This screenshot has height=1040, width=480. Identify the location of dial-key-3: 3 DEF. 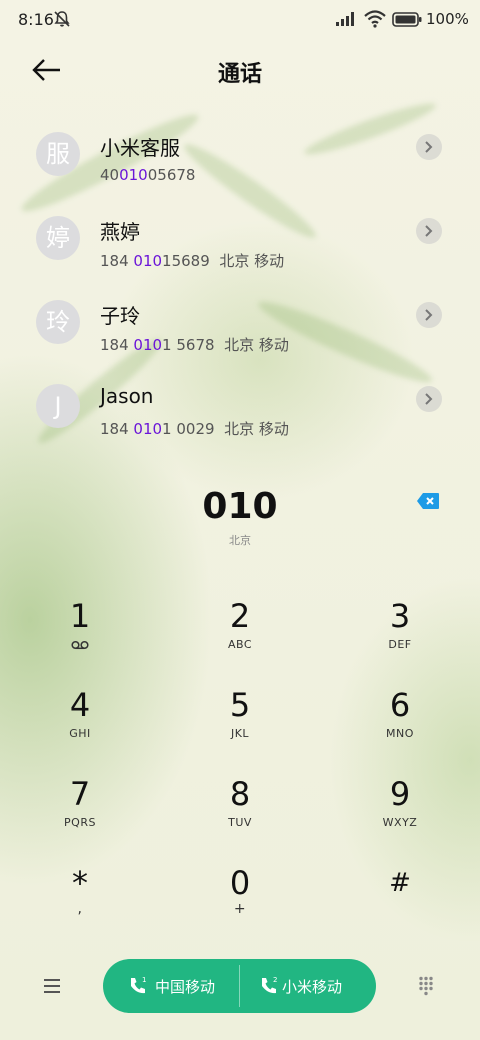
(400, 642).